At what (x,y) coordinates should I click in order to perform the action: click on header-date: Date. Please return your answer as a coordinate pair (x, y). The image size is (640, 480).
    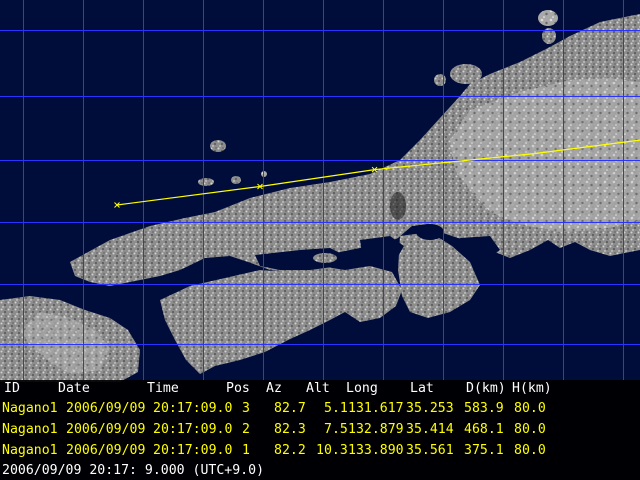
    Looking at the image, I should click on (74, 388).